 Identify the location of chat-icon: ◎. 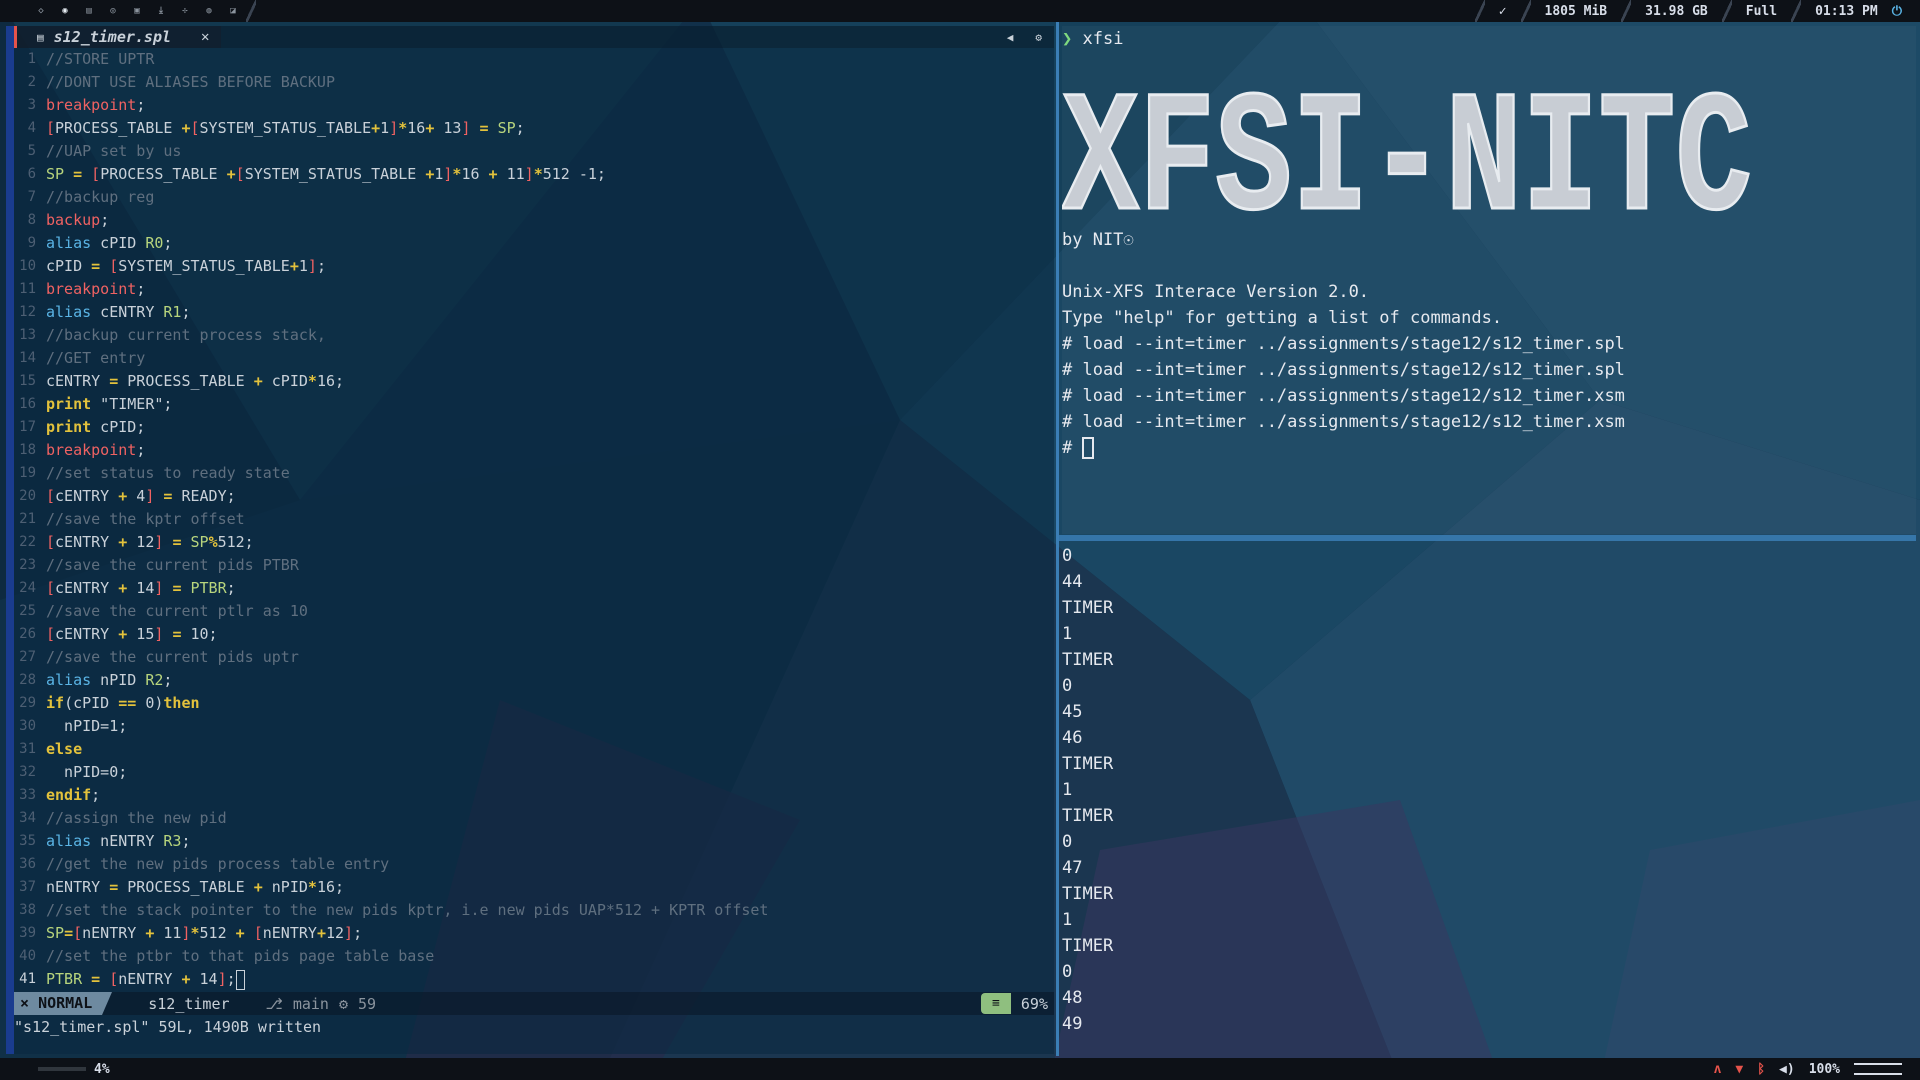
(113, 11).